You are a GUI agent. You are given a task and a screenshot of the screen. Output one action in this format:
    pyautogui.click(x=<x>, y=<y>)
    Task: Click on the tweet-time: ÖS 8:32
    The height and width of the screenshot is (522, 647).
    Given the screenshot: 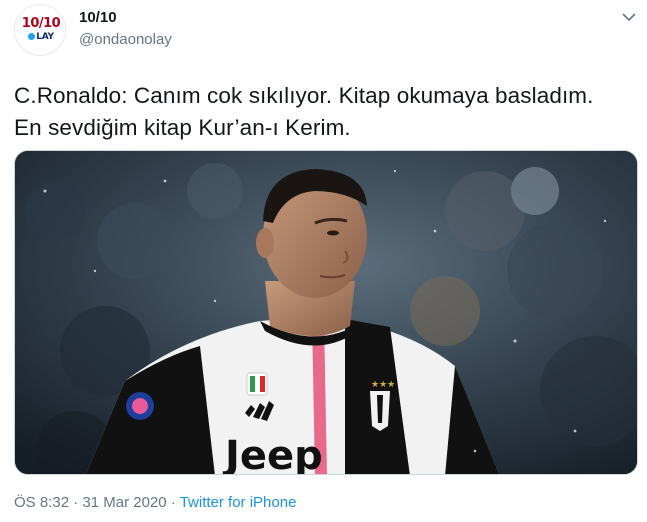 What is the action you would take?
    pyautogui.click(x=41, y=502)
    